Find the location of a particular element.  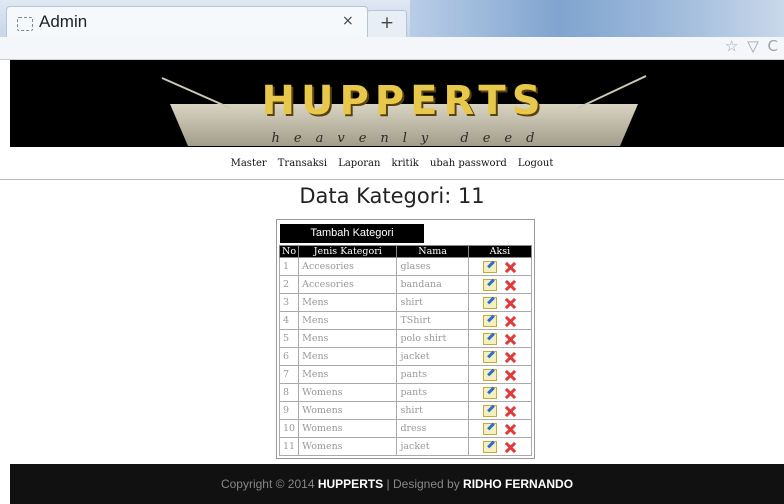

cell-no: 5 is located at coordinates (289, 338).